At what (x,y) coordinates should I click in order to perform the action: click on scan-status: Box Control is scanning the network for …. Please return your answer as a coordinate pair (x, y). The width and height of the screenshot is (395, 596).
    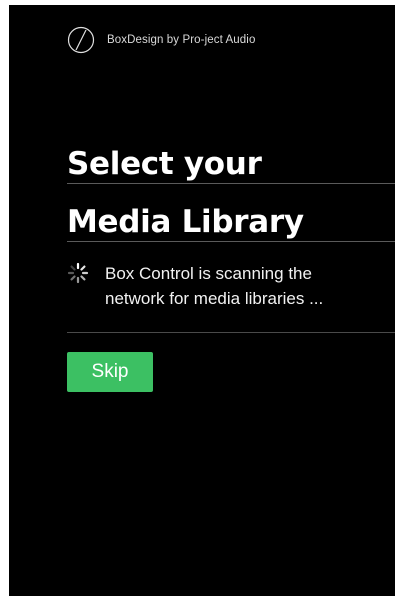
    Looking at the image, I should click on (231, 286).